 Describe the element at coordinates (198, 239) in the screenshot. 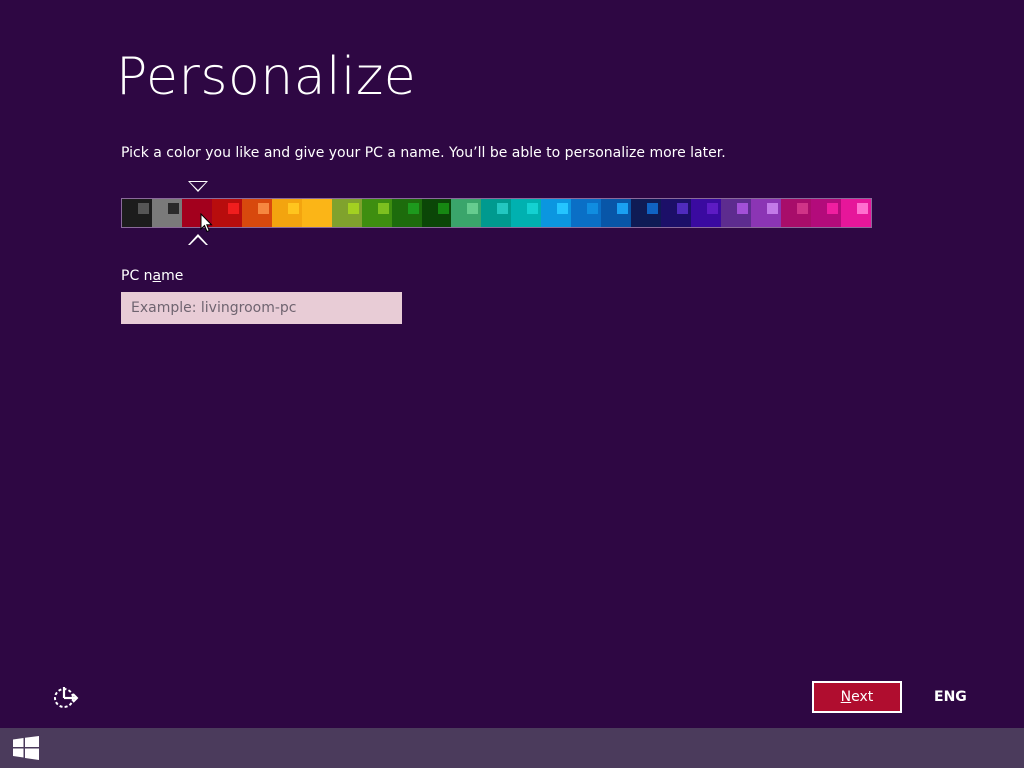

I see `selected-color-indicator-bottom` at that location.